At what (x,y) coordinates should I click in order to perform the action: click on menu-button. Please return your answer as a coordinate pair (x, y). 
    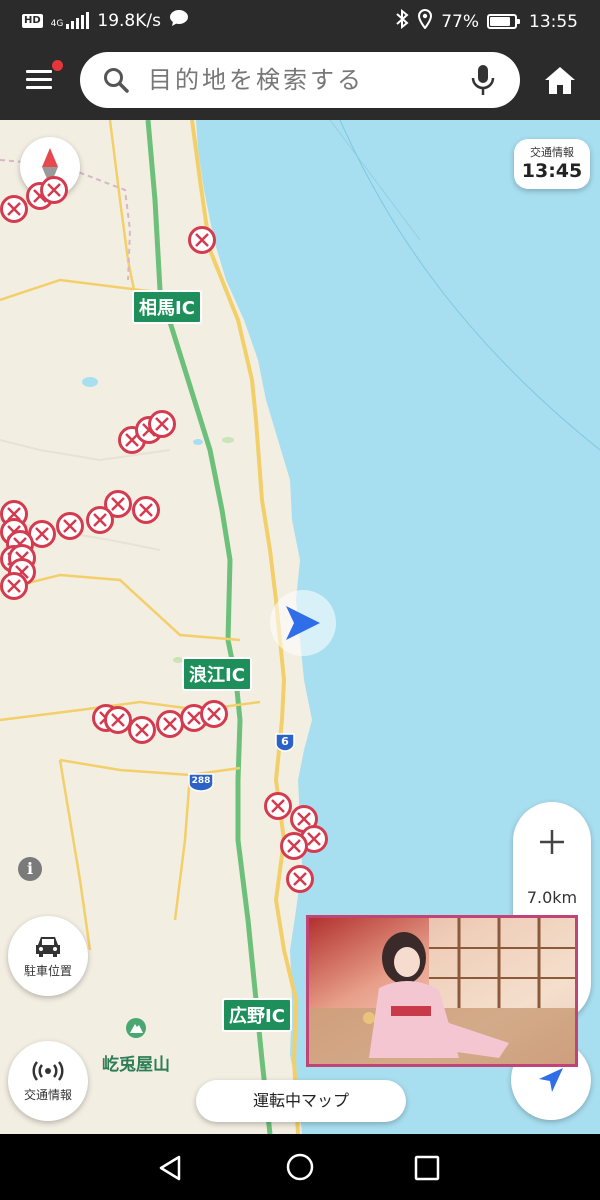
    Looking at the image, I should click on (40, 79).